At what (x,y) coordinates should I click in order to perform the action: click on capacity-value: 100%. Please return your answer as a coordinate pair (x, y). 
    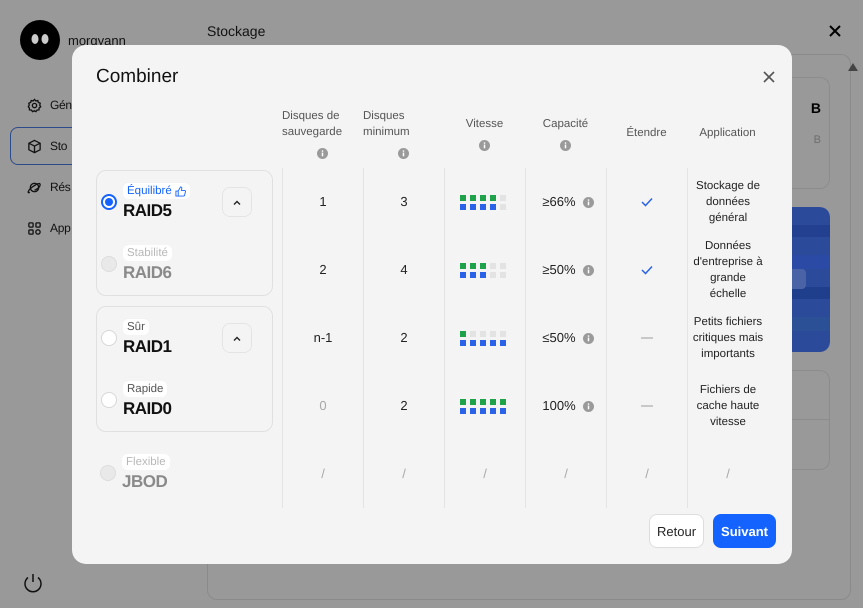
    Looking at the image, I should click on (559, 405).